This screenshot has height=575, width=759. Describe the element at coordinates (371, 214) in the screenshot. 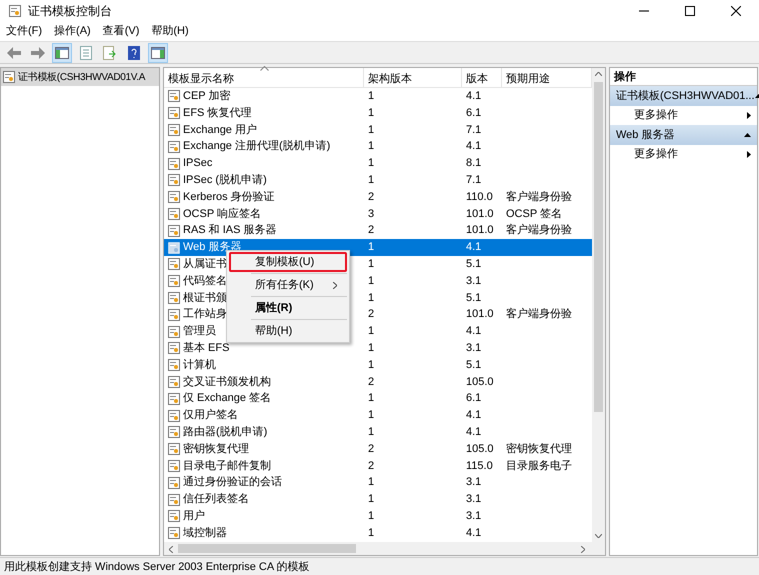

I see `table-cell-text: 3` at that location.